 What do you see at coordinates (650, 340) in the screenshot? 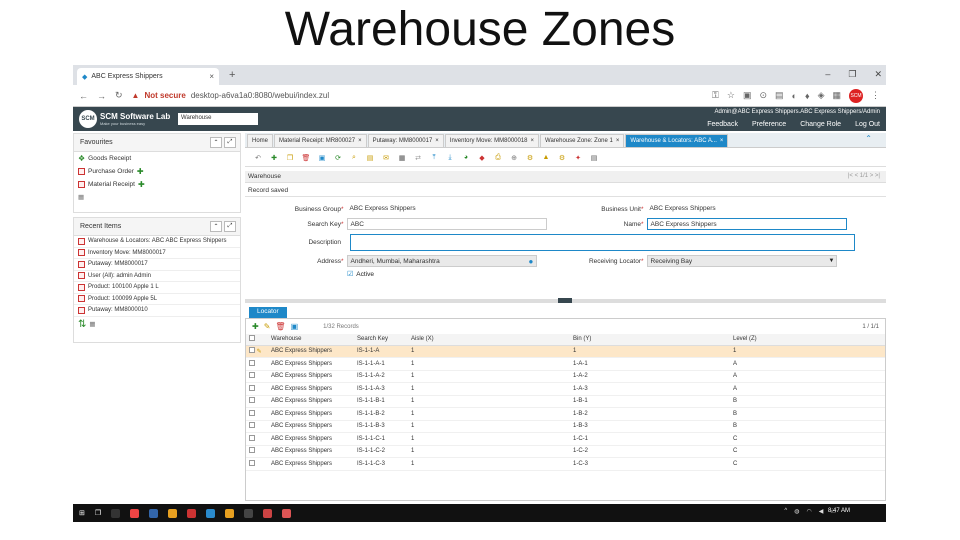
I see `column-header: Bin (Y)` at bounding box center [650, 340].